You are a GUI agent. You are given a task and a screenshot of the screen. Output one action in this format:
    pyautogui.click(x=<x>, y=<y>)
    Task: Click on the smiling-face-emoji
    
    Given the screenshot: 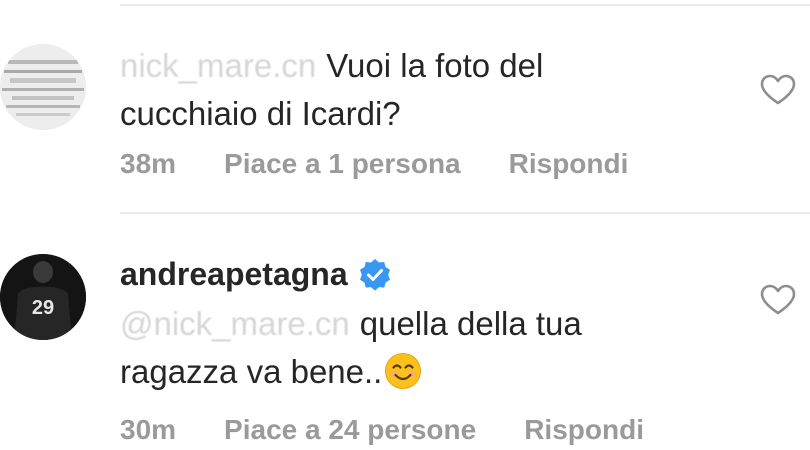 What is the action you would take?
    pyautogui.click(x=403, y=371)
    